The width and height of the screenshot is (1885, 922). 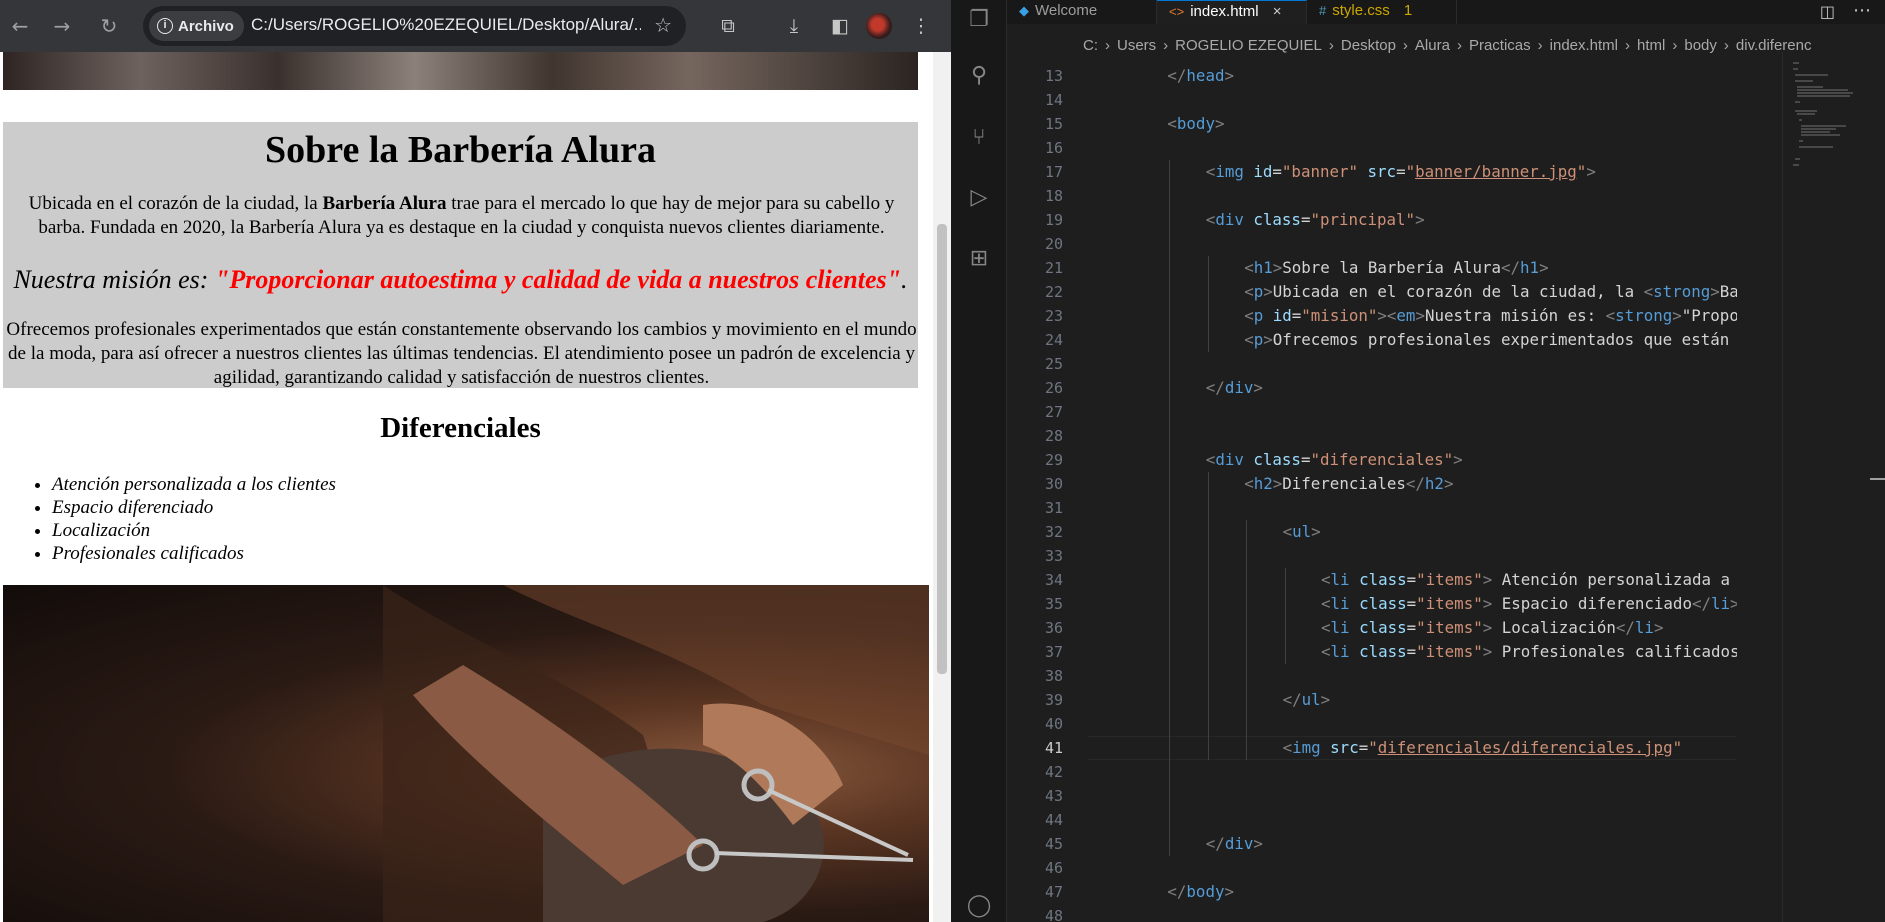 What do you see at coordinates (1248, 45) in the screenshot?
I see `breadcrumb-item: ROGELIO EZEQUIEL` at bounding box center [1248, 45].